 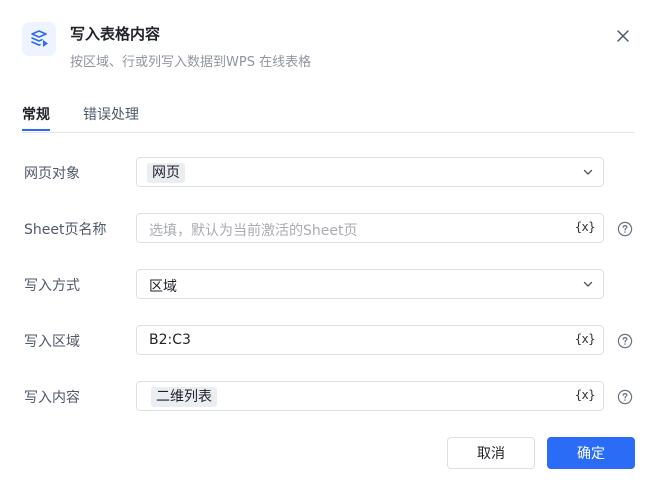 What do you see at coordinates (115, 34) in the screenshot?
I see `dialog-title: 写入表格内容` at bounding box center [115, 34].